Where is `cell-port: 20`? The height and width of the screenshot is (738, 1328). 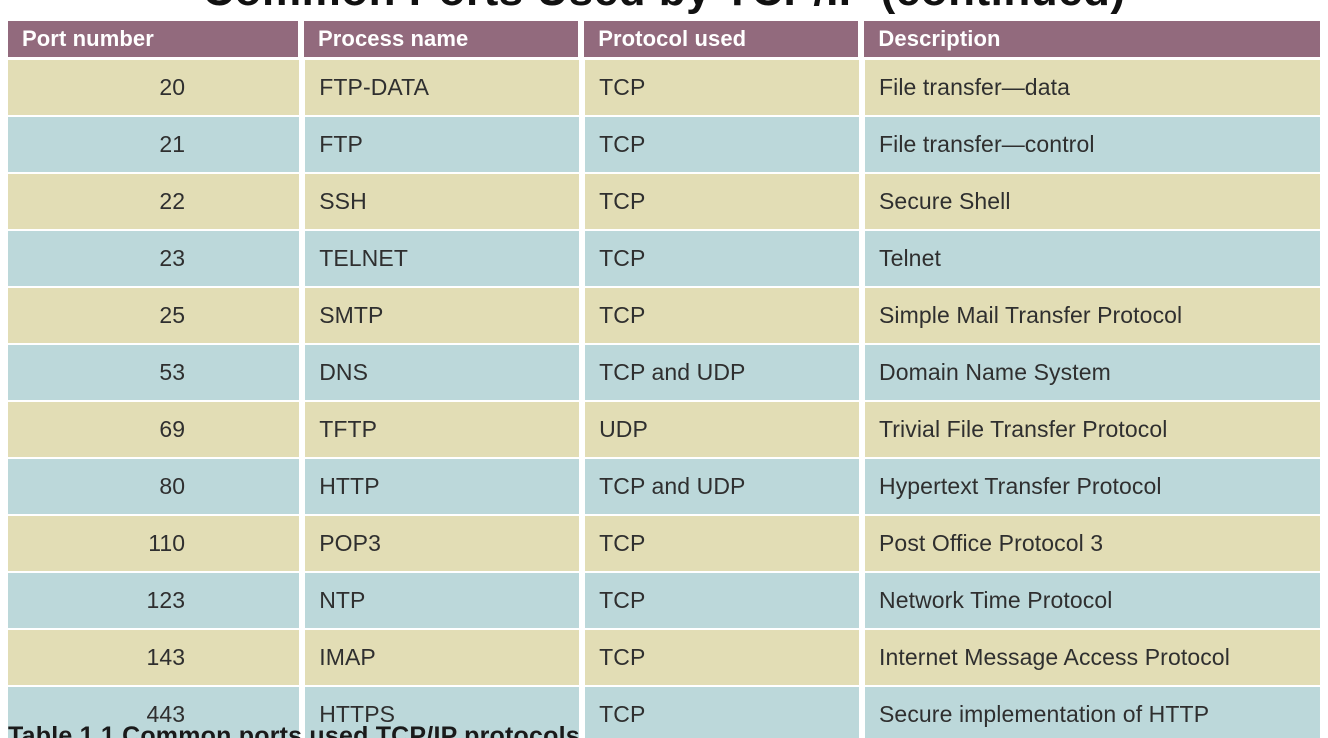 cell-port: 20 is located at coordinates (154, 87).